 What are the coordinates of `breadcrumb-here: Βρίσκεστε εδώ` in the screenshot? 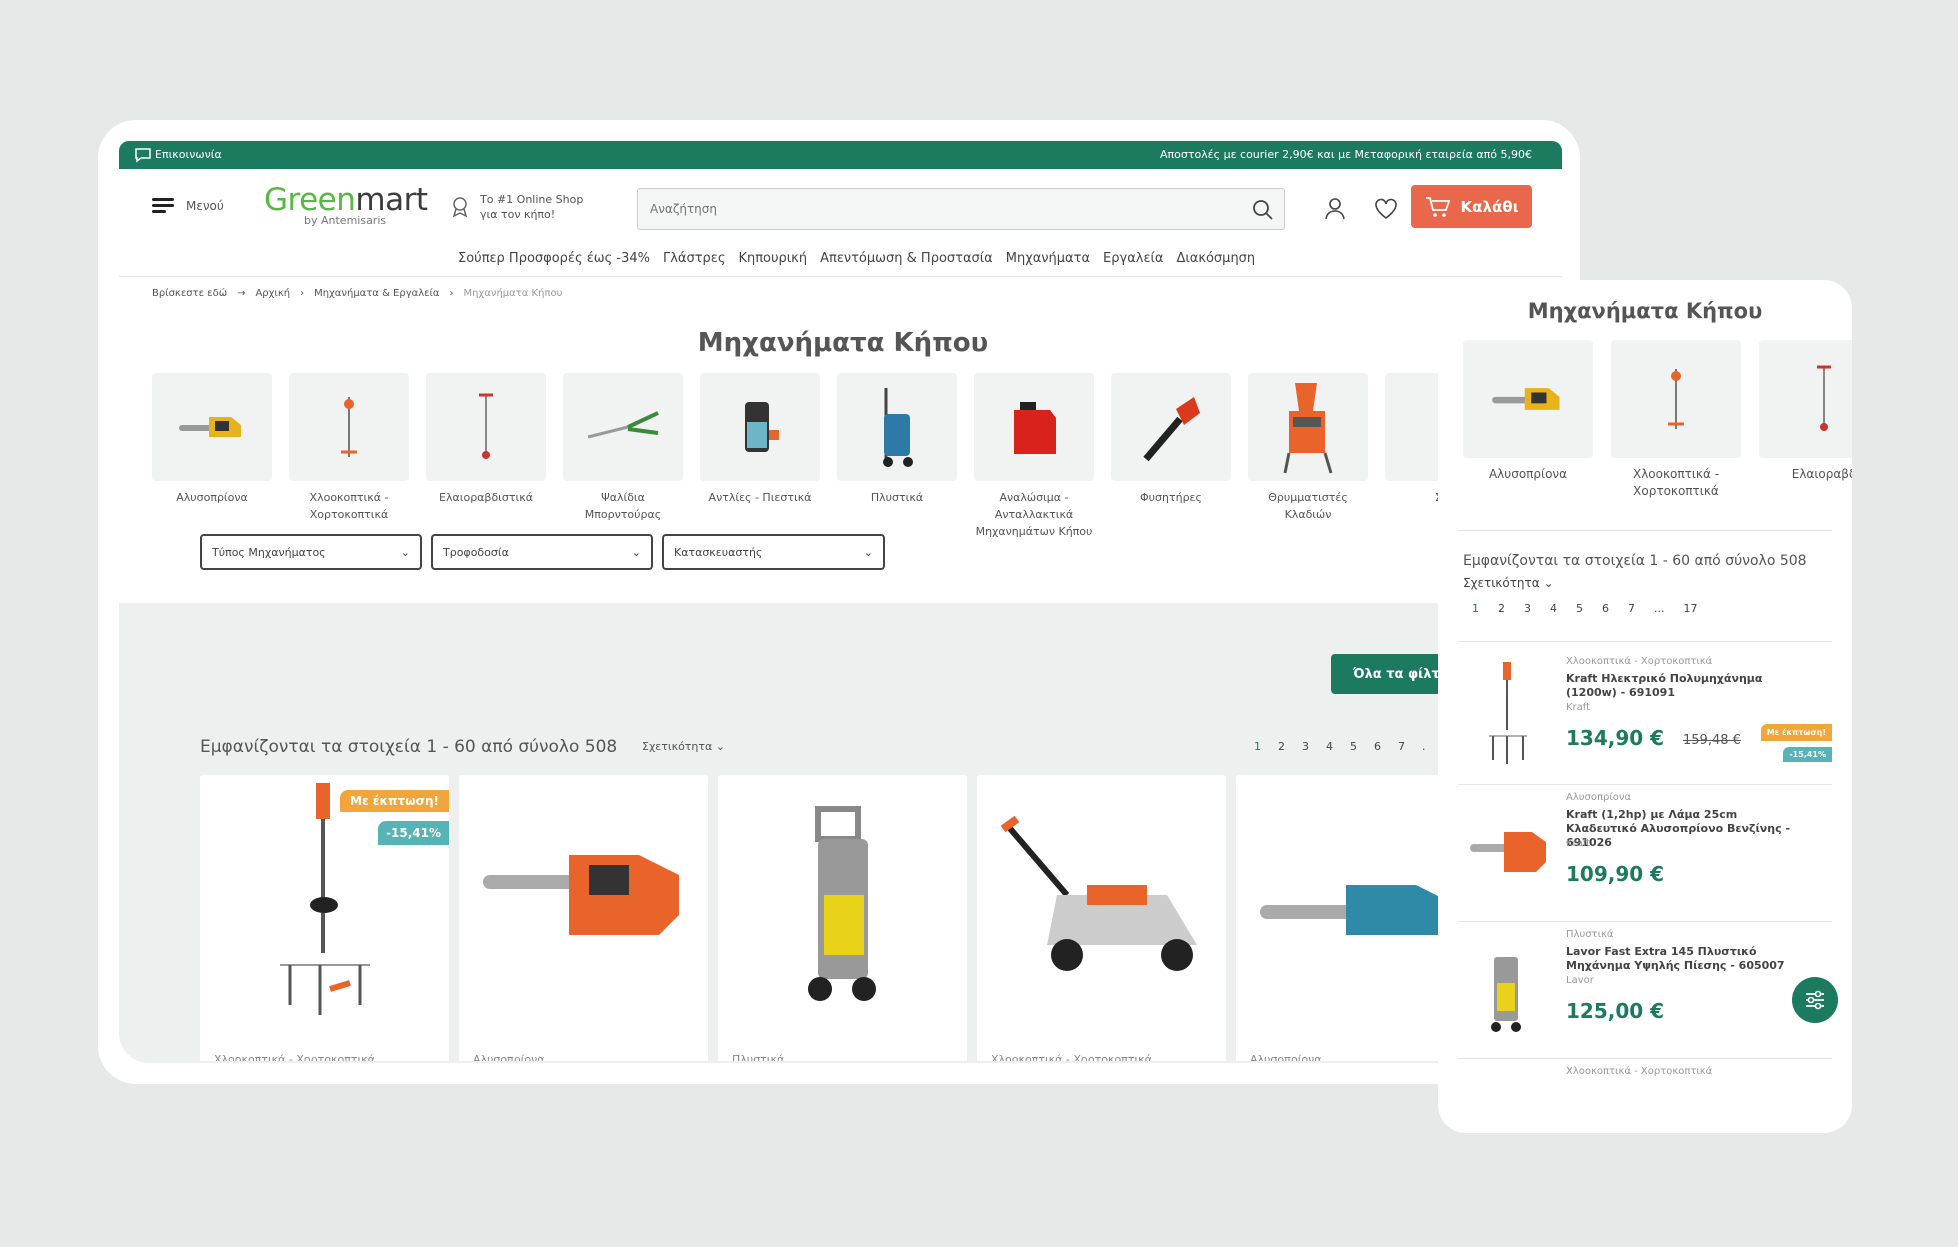 It's located at (190, 293).